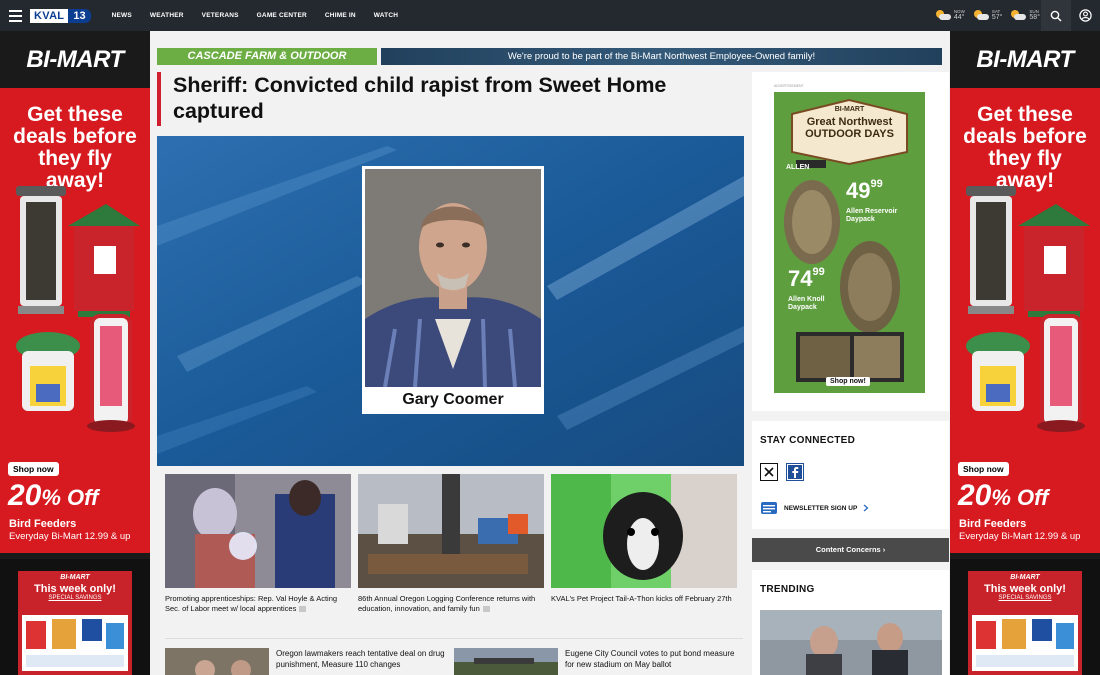 The image size is (1100, 675). I want to click on content-concerns-button: Content Concerns ›, so click(850, 550).